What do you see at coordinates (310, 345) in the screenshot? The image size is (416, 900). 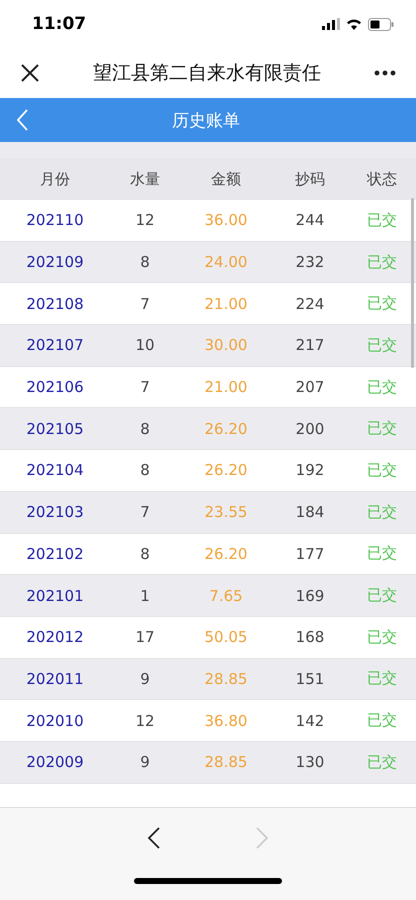 I see `table-cell-text: 217` at bounding box center [310, 345].